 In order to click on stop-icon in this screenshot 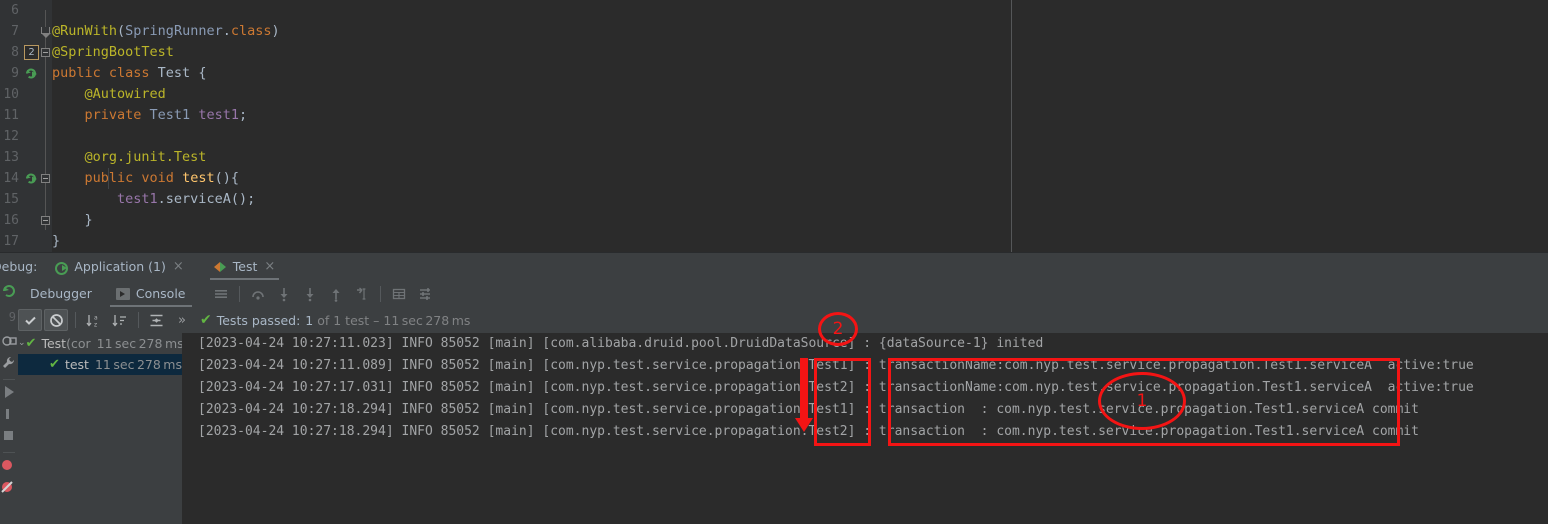, I will do `click(9, 438)`.